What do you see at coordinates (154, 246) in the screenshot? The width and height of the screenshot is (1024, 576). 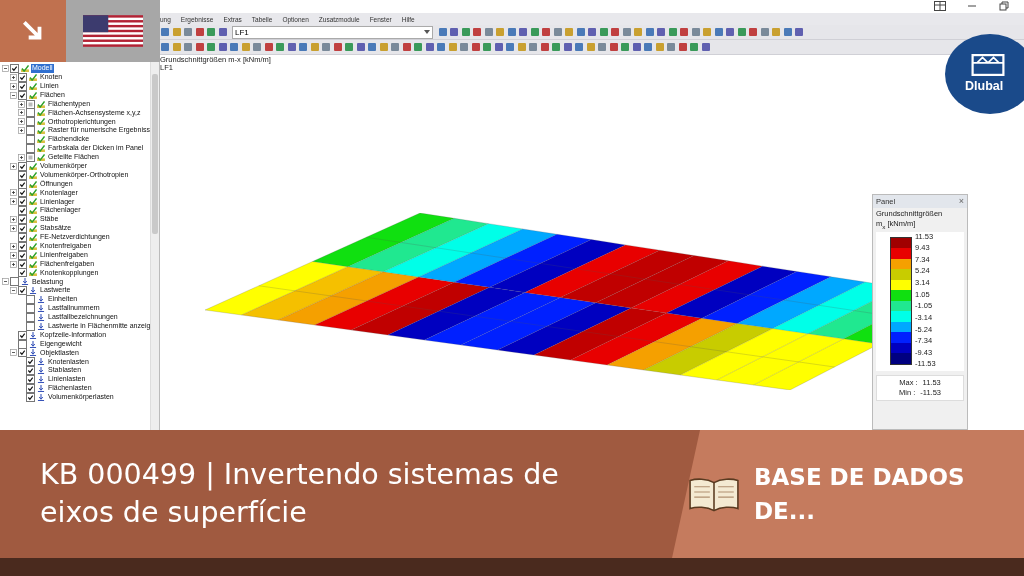 I see `scrollbar` at bounding box center [154, 246].